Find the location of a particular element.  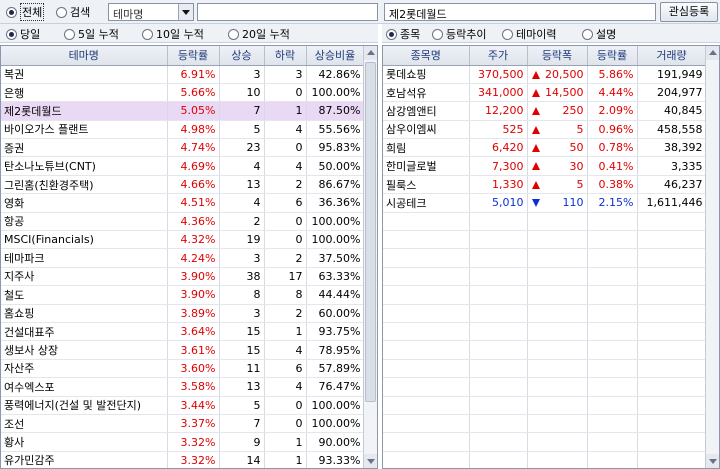

period-5day-dot is located at coordinates (69, 34).